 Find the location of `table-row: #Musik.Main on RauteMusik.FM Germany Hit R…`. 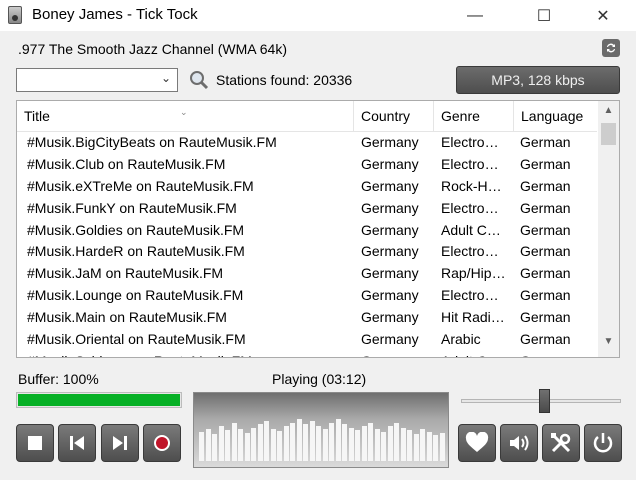

table-row: #Musik.Main on RauteMusik.FM Germany Hit R… is located at coordinates (307, 317).